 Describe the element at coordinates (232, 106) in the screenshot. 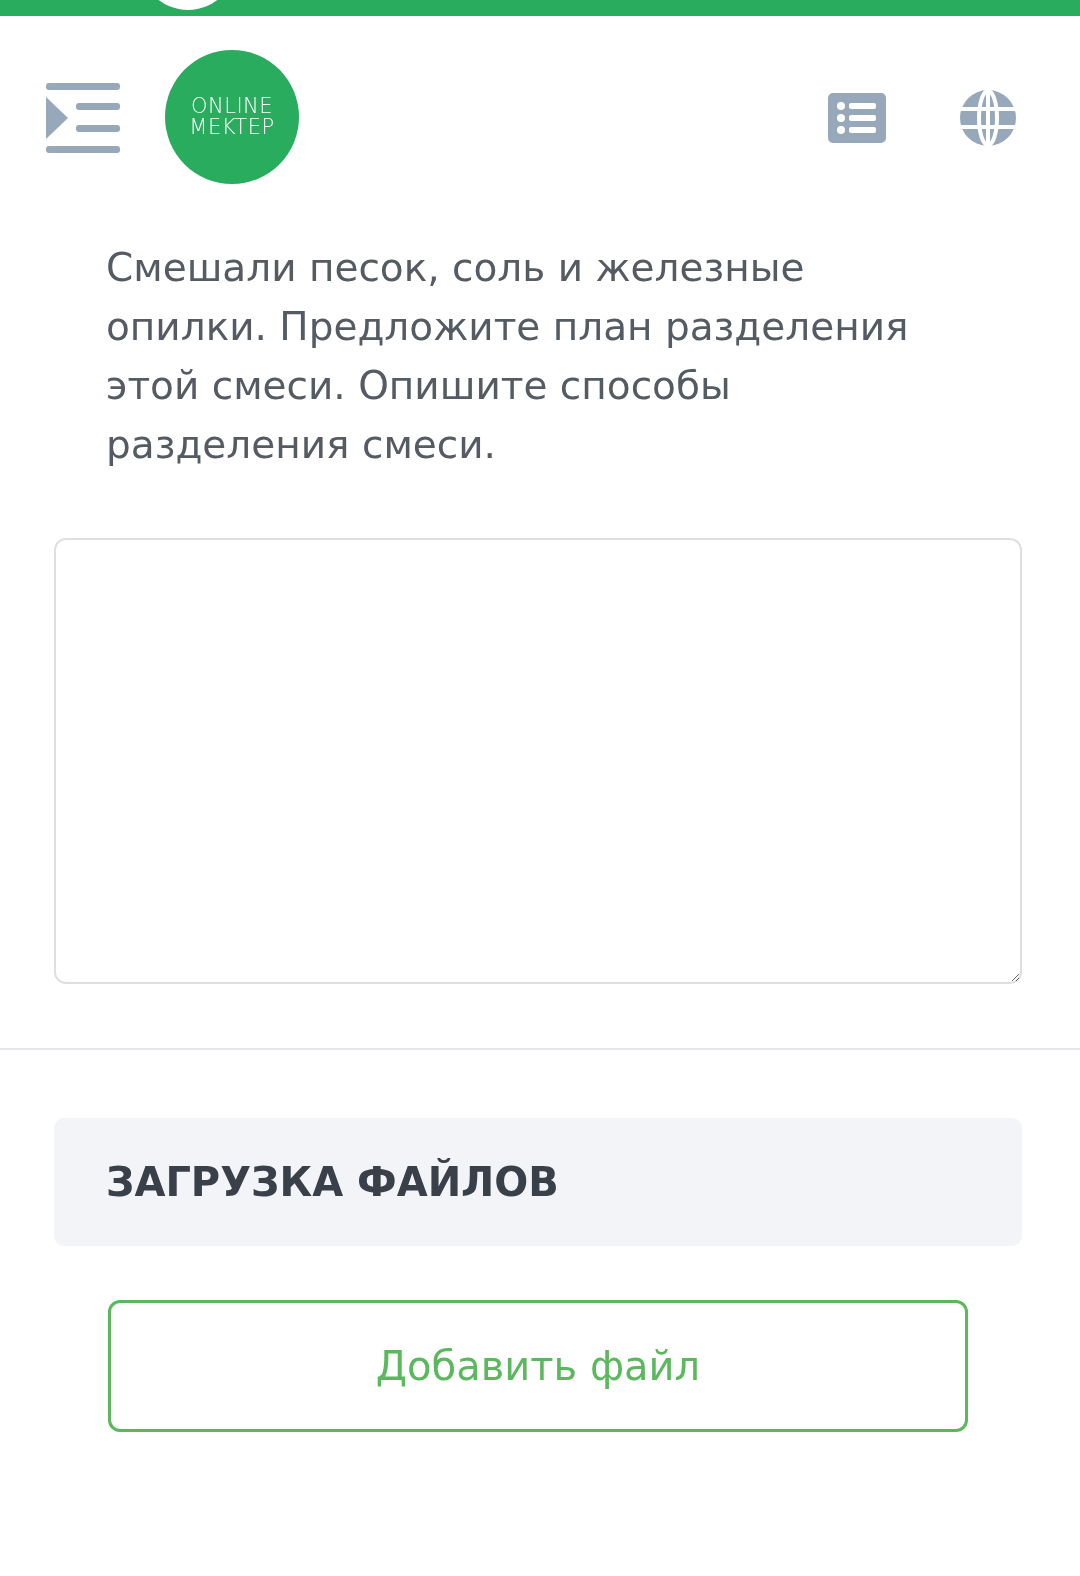

I see `logo-text: ONLINE` at that location.